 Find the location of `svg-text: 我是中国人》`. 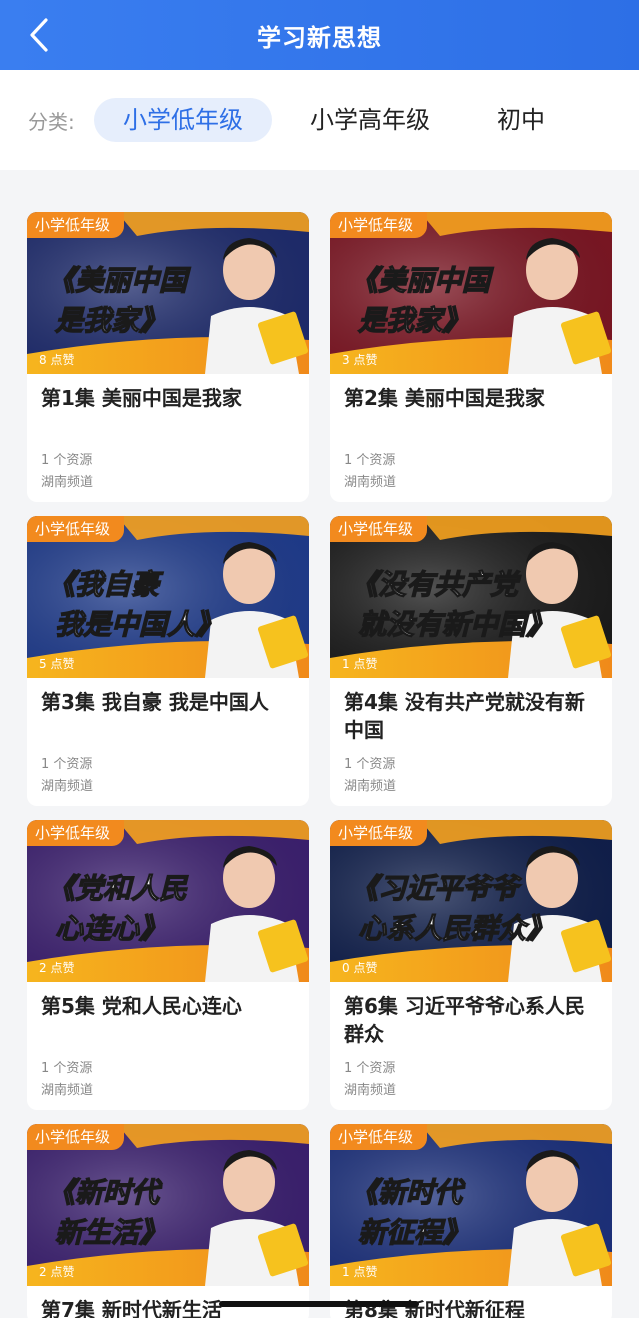

svg-text: 我是中国人》 is located at coordinates (139, 624).